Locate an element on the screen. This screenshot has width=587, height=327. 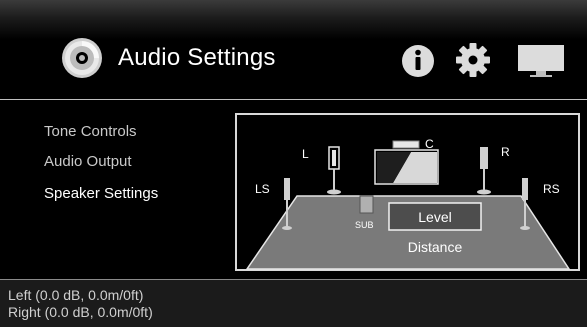
info-icon is located at coordinates (418, 61).